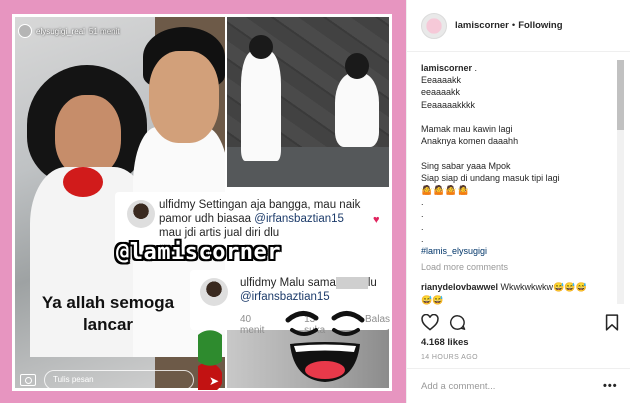 This screenshot has height=403, width=630. I want to click on couple-walking-photo, so click(308, 102).